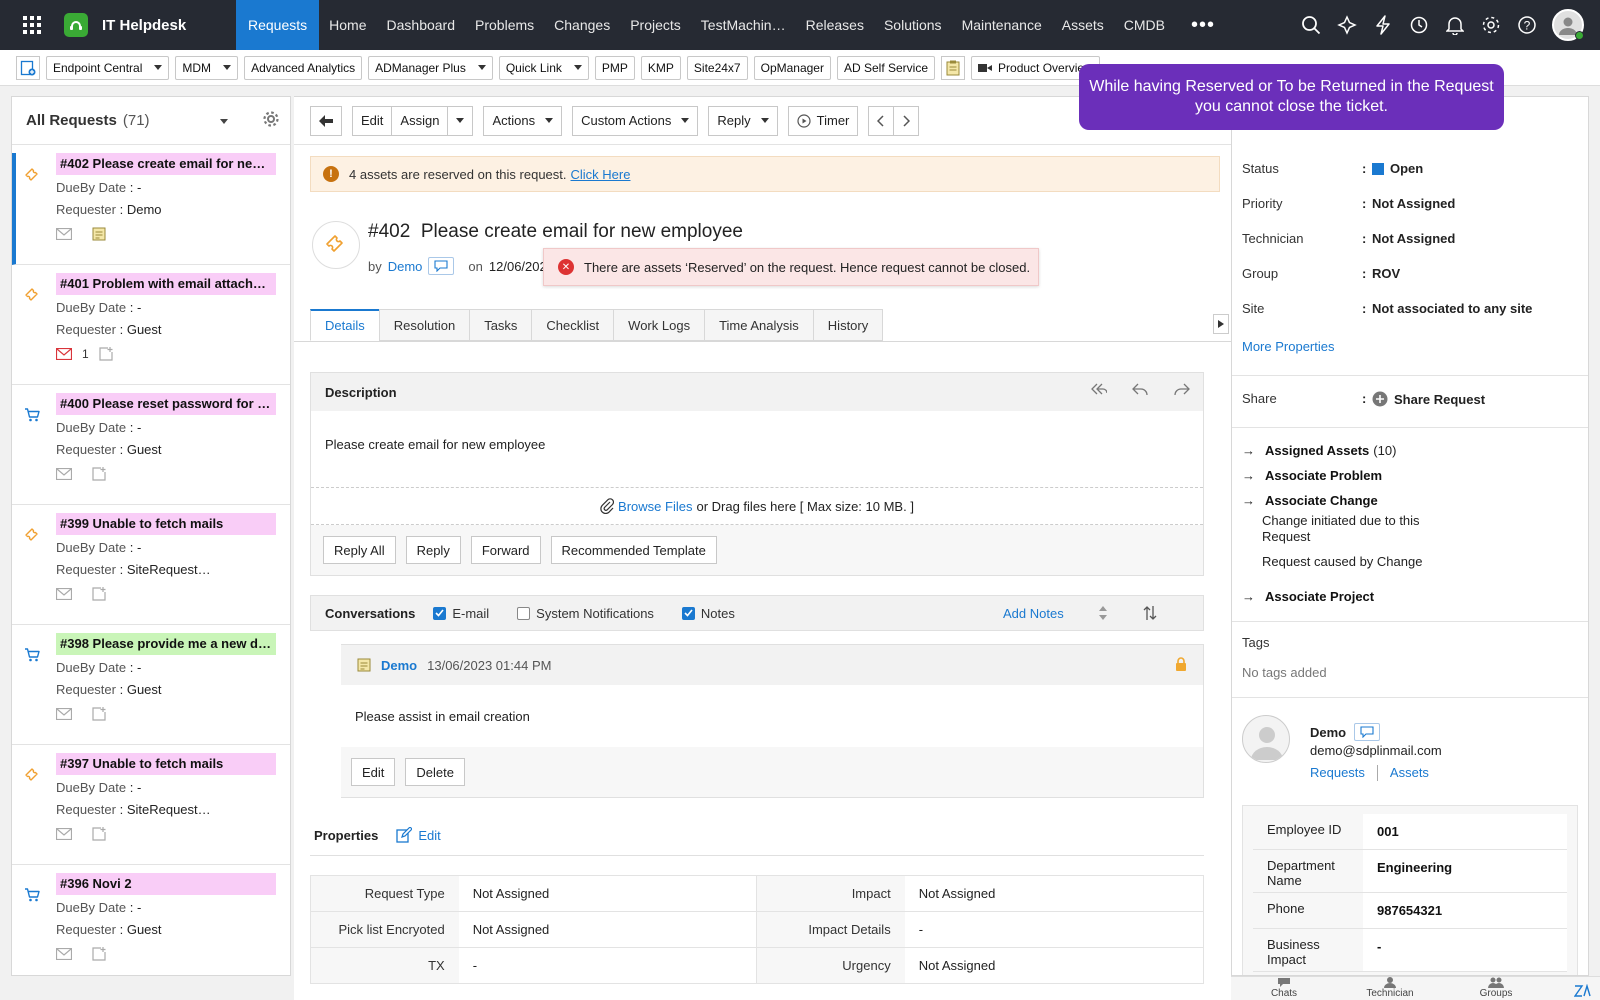 Image resolution: width=1600 pixels, height=1000 pixels. I want to click on quick-create-icon, so click(1347, 25).